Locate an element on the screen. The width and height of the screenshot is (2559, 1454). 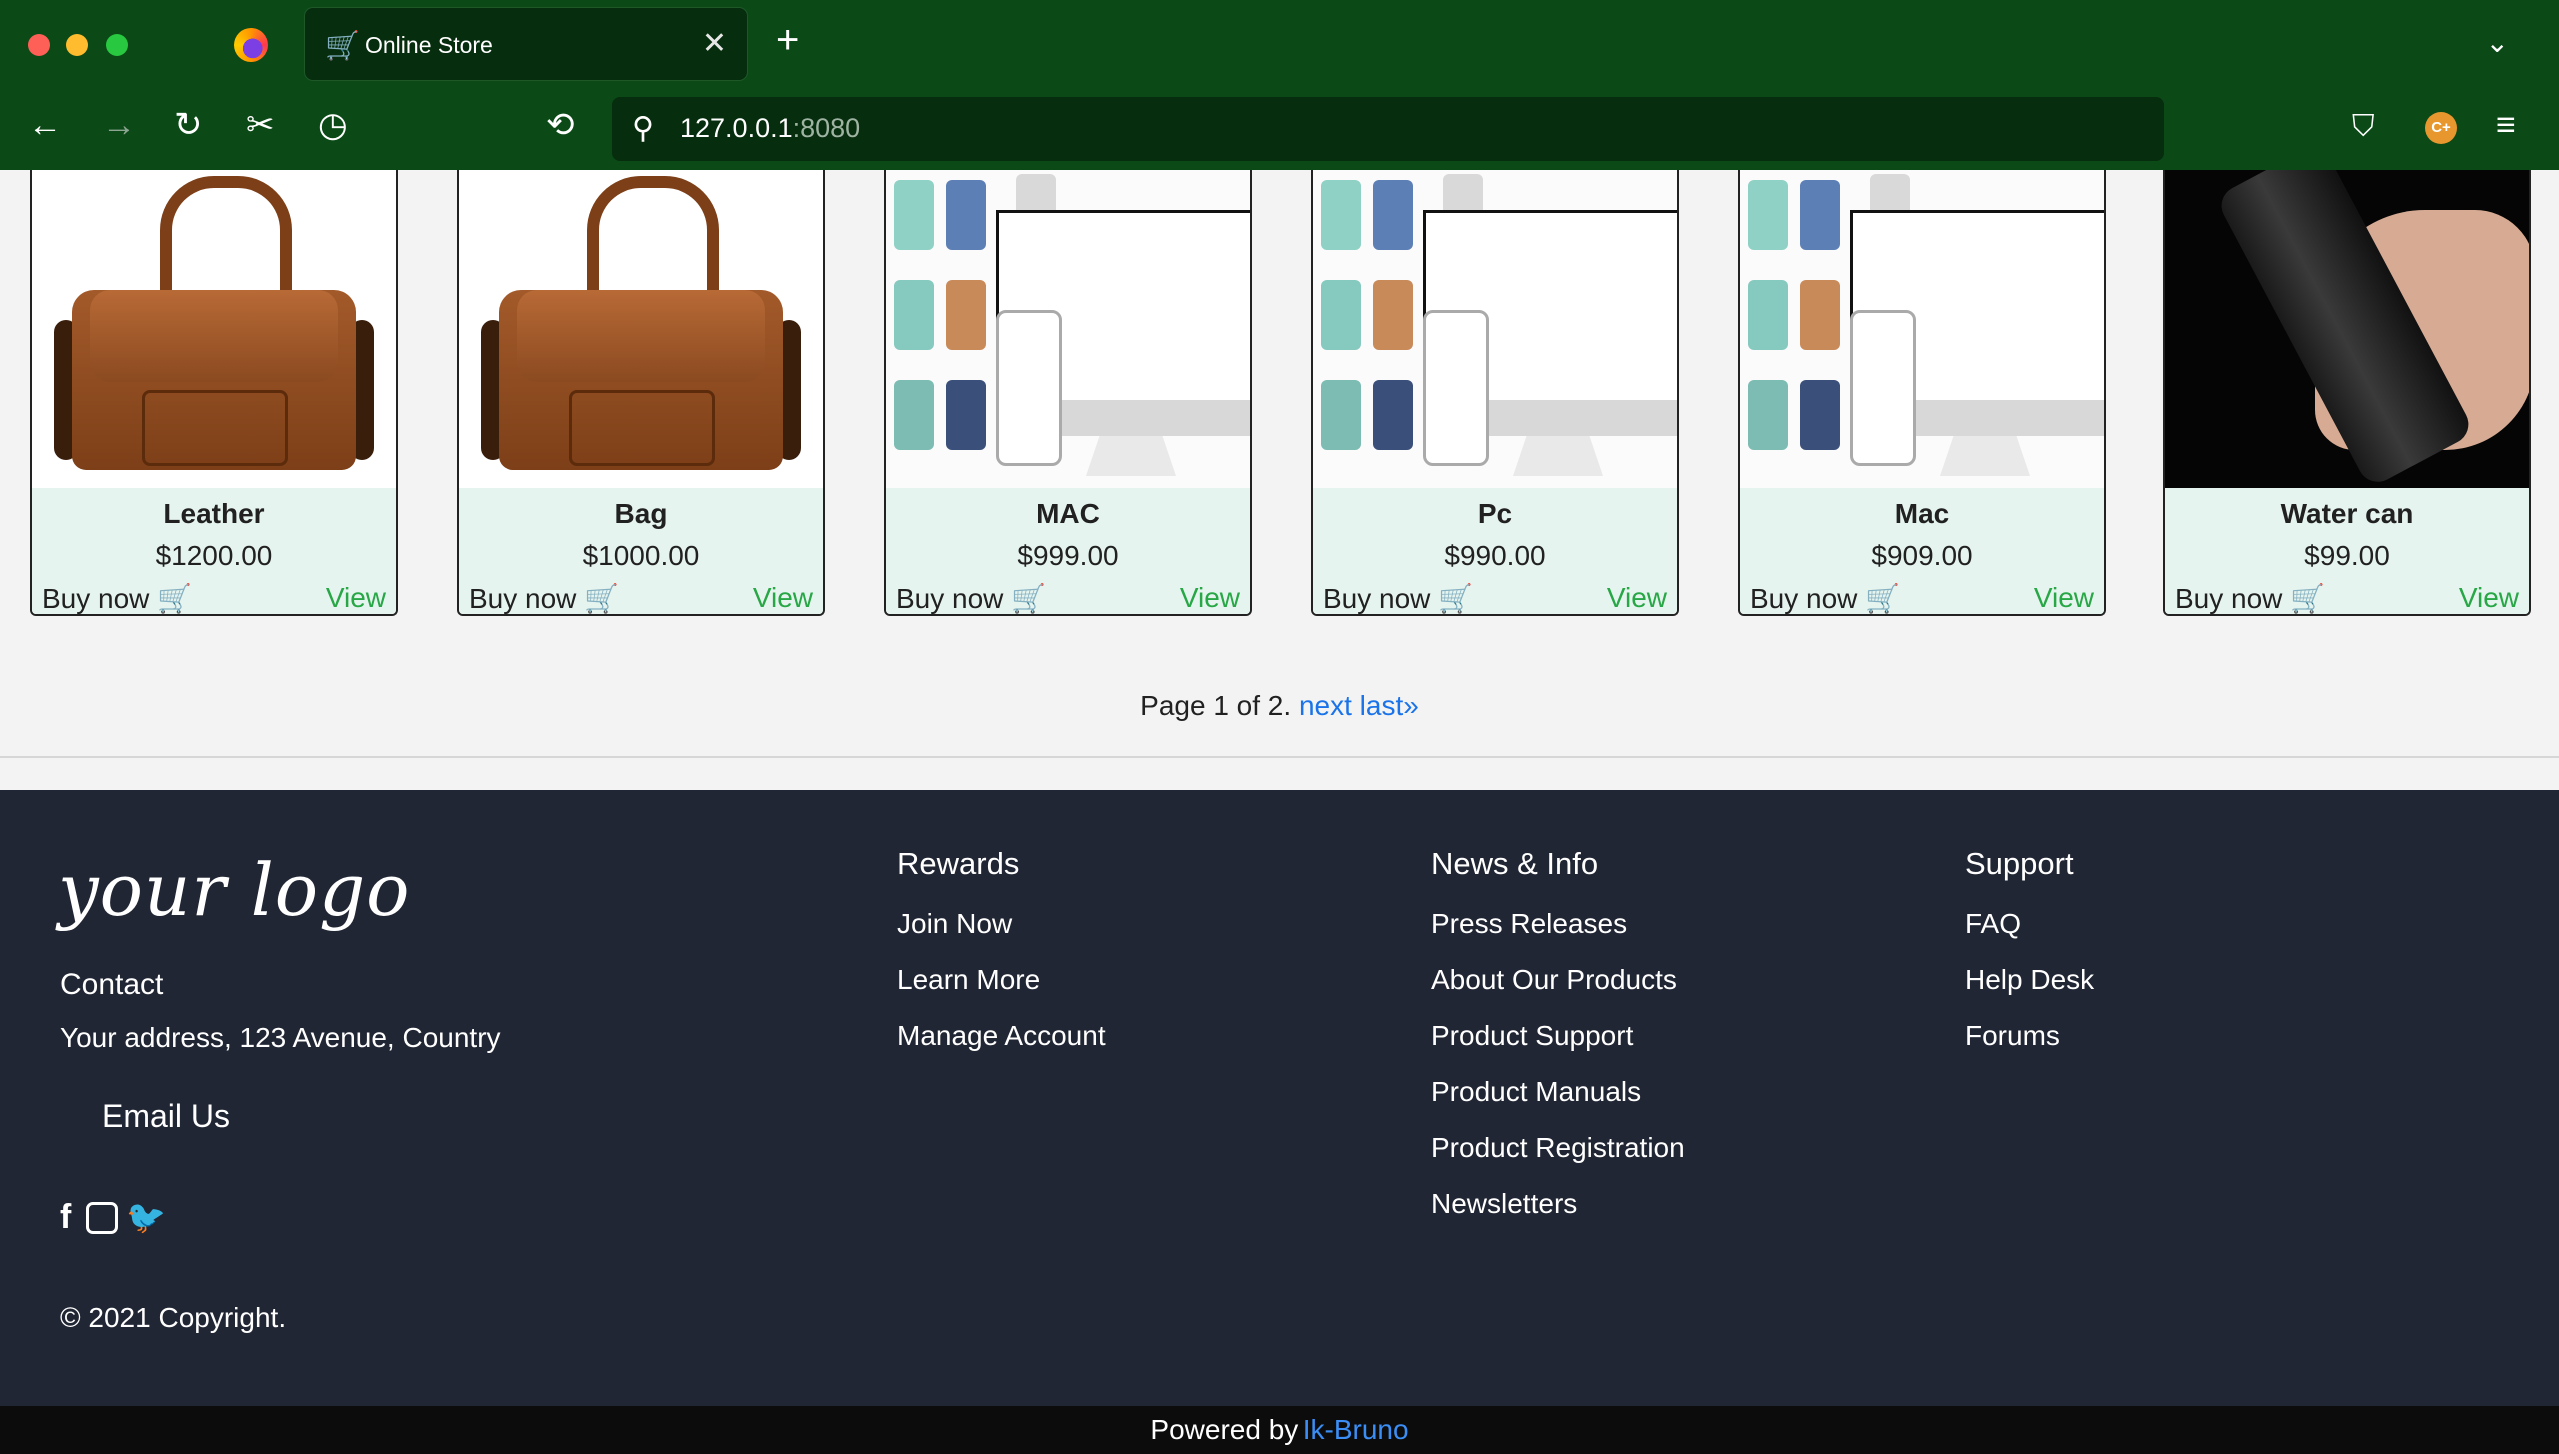
tab-online-store: 🛒 Online Store ✕ is located at coordinates (526, 44).